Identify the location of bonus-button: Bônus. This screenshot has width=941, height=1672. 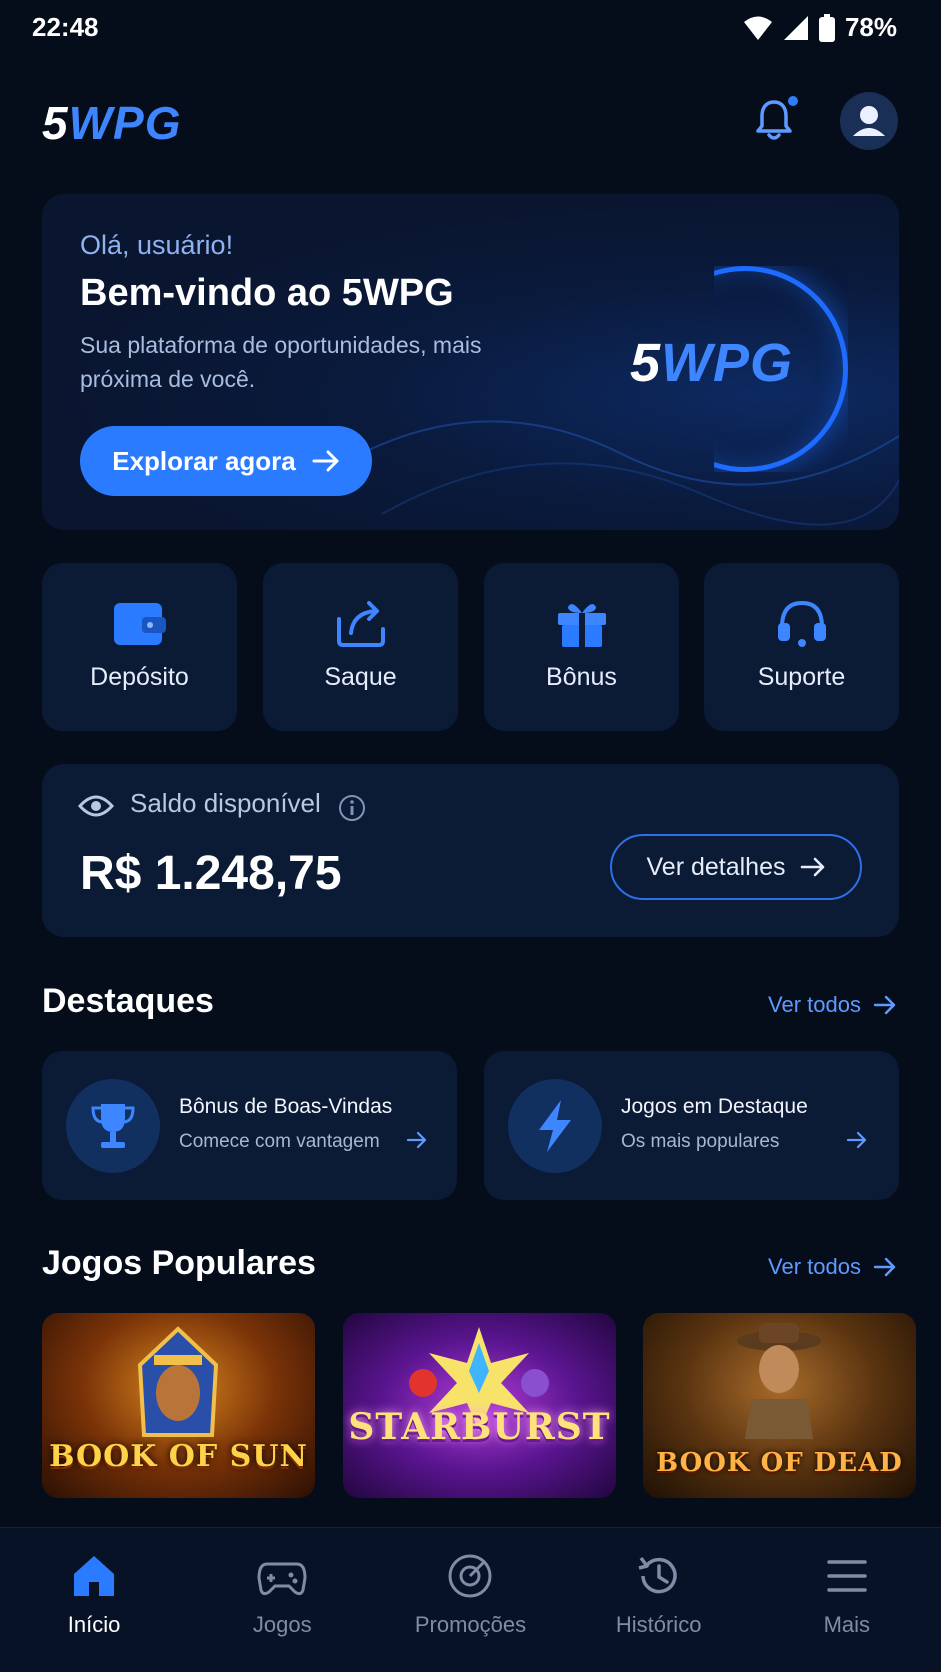
(581, 647).